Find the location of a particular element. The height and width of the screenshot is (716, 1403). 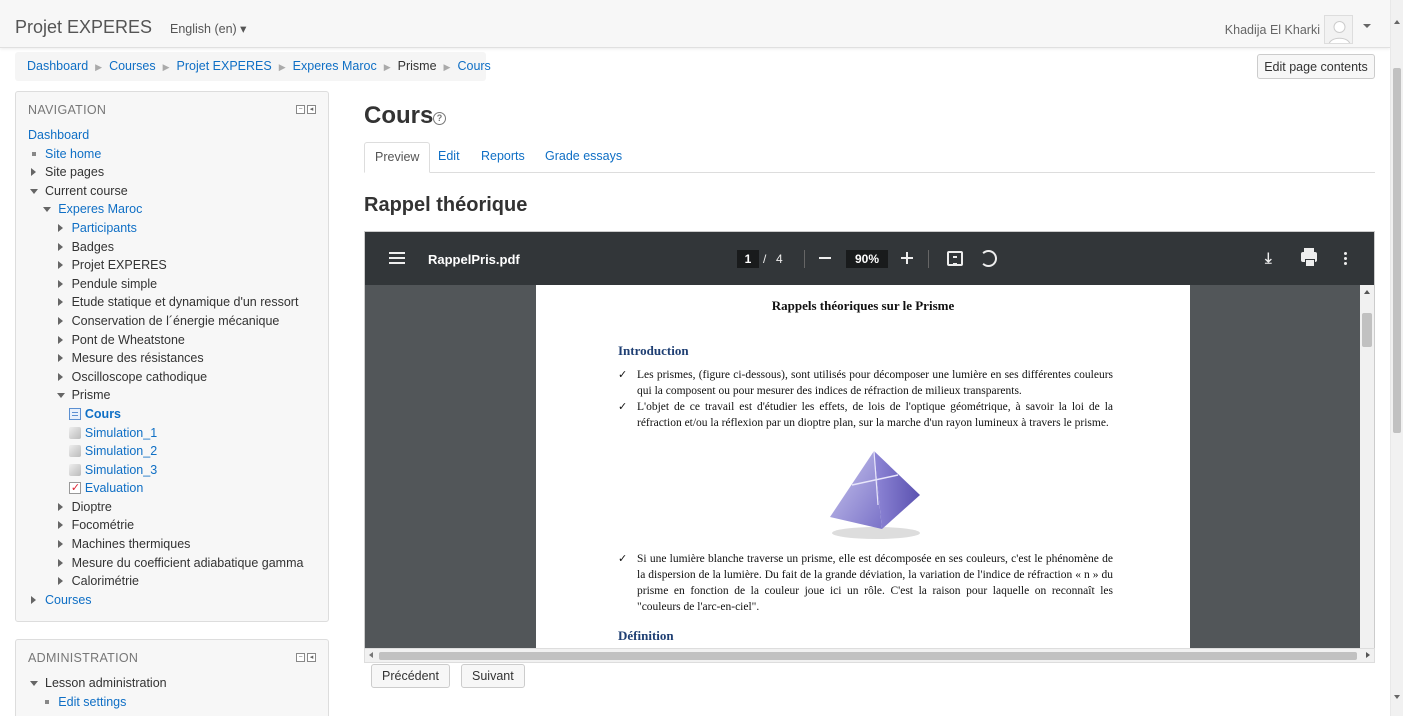

tree-item: Badges is located at coordinates (172, 247).